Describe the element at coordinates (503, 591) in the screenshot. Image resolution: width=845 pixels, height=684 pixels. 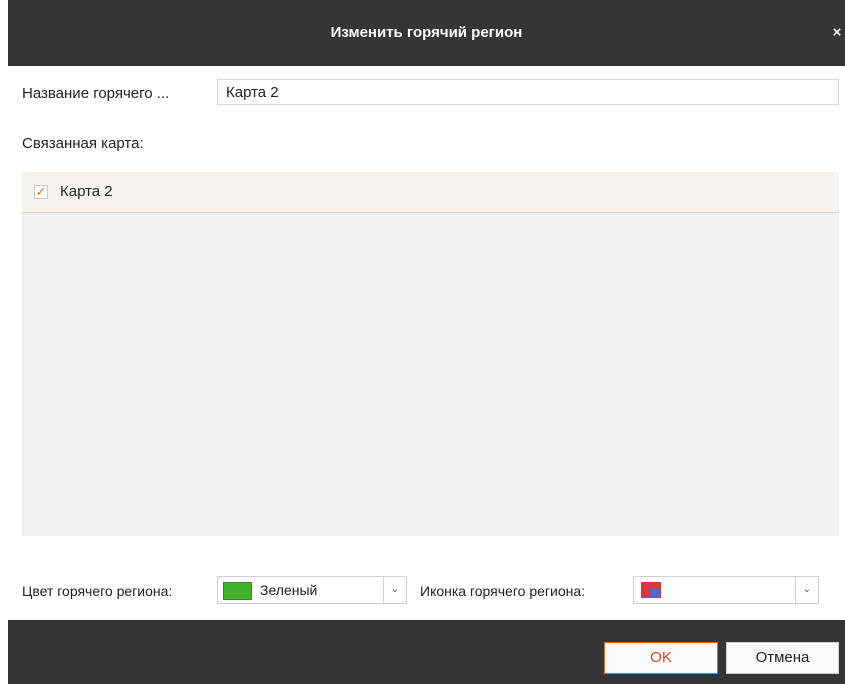
I see `hot-region-icon-label: Иконка горячего региона:` at that location.